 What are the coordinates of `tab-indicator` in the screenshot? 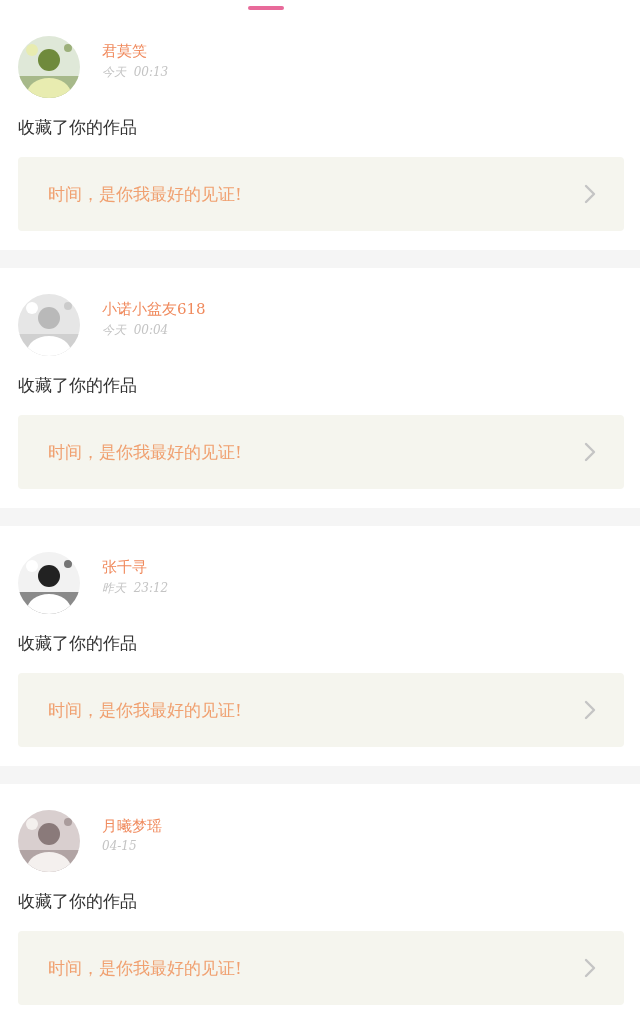 It's located at (266, 8).